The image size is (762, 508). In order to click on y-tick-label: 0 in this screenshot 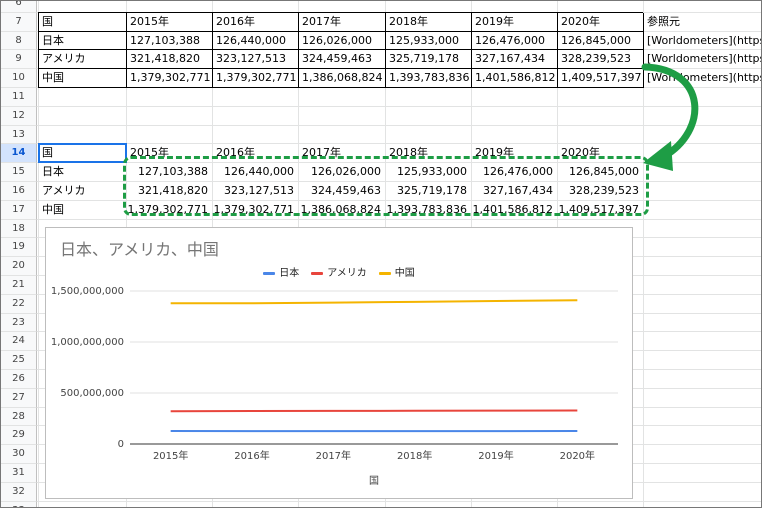, I will do `click(121, 444)`.